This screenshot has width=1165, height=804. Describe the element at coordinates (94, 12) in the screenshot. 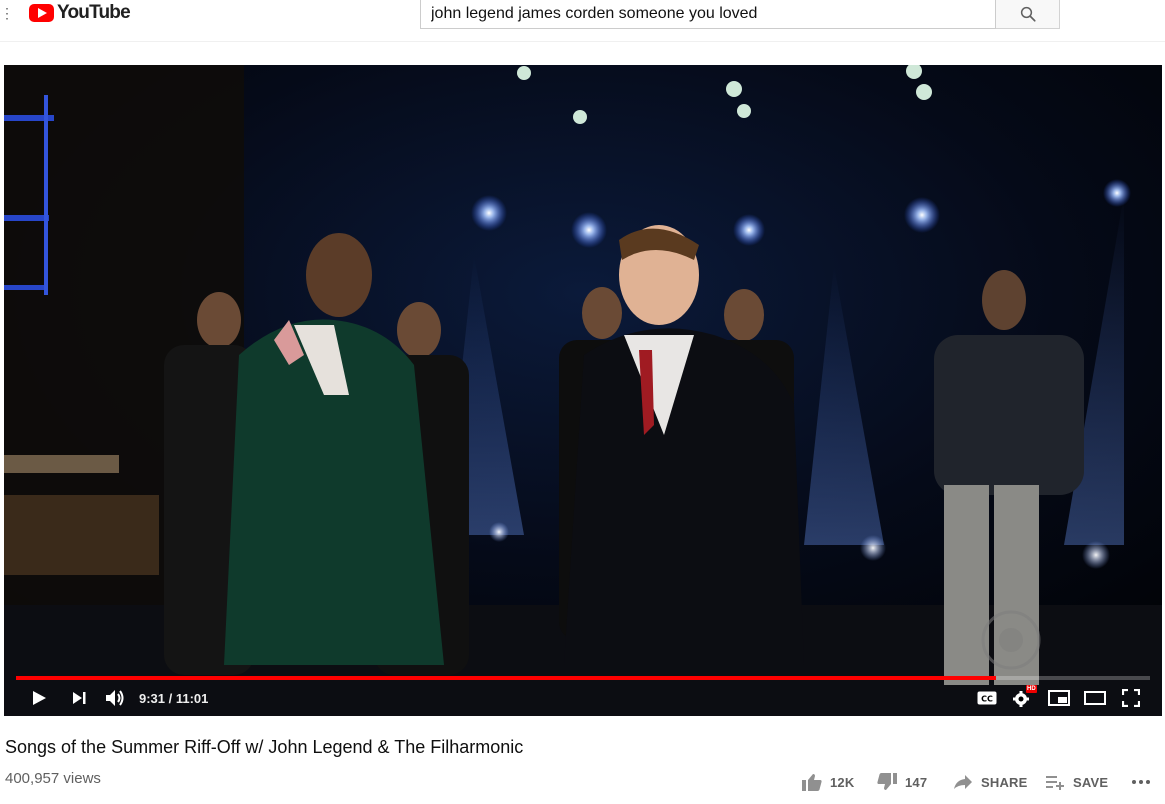

I see `logo-text: YouTube` at that location.